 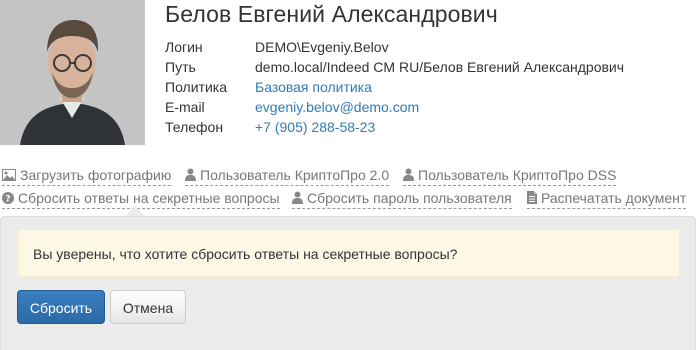 What do you see at coordinates (337, 107) in the screenshot?
I see `email-link: evgeniy.belov@demo.com` at bounding box center [337, 107].